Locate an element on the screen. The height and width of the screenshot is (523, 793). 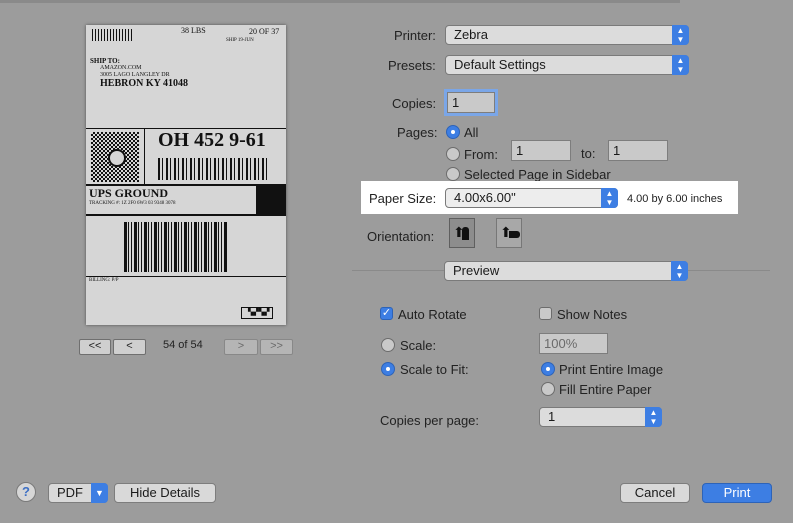
presets-popup: Default Settings ▲ ▼ is located at coordinates (567, 65).